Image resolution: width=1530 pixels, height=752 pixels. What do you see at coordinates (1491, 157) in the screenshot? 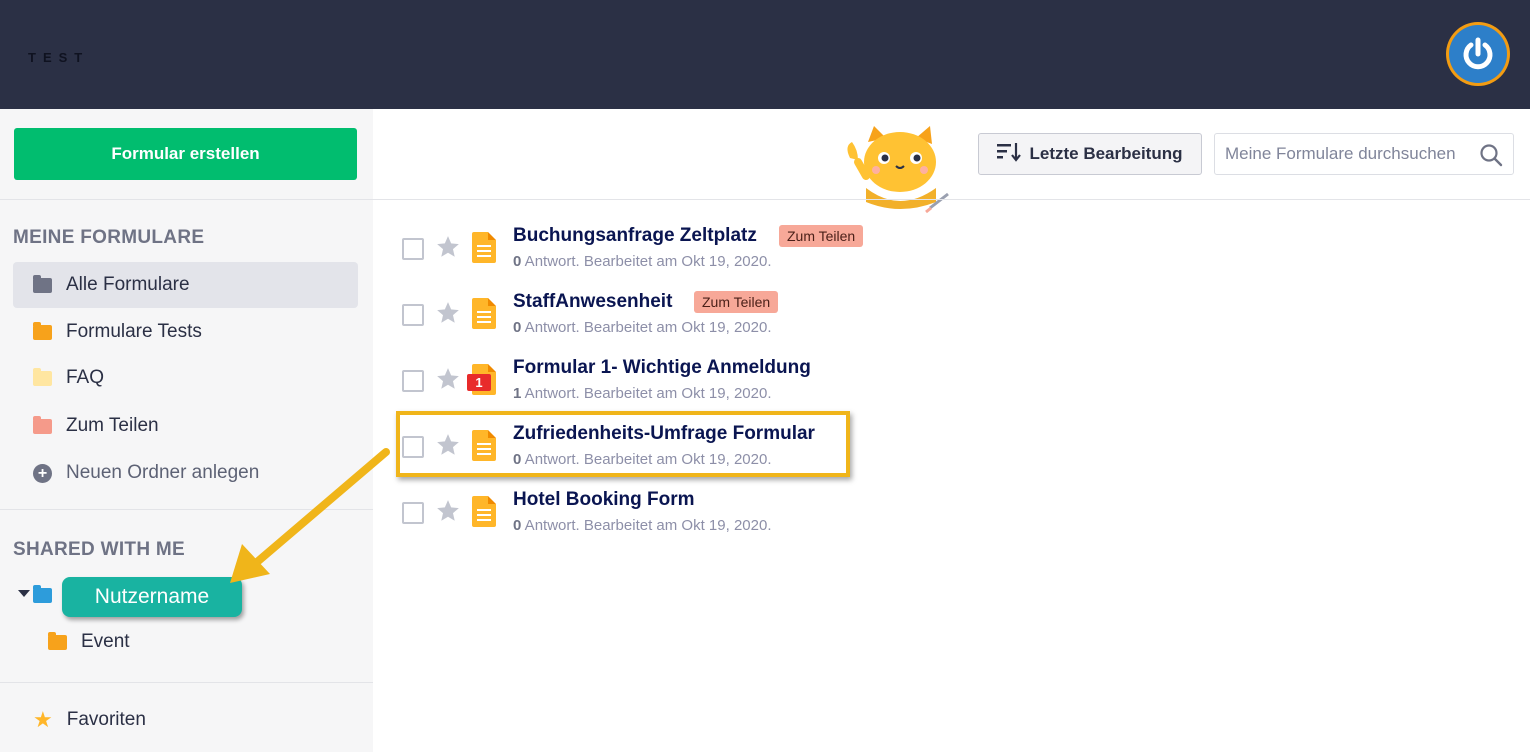
I see `search-icon` at bounding box center [1491, 157].